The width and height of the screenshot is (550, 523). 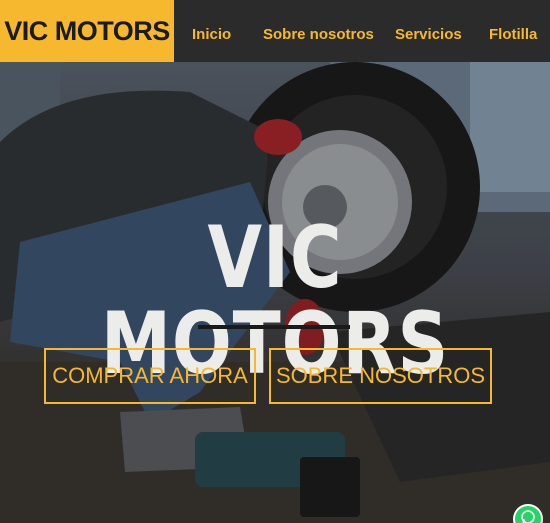 What do you see at coordinates (150, 376) in the screenshot?
I see `comprar-ahora-button: COMPRAR AHORA` at bounding box center [150, 376].